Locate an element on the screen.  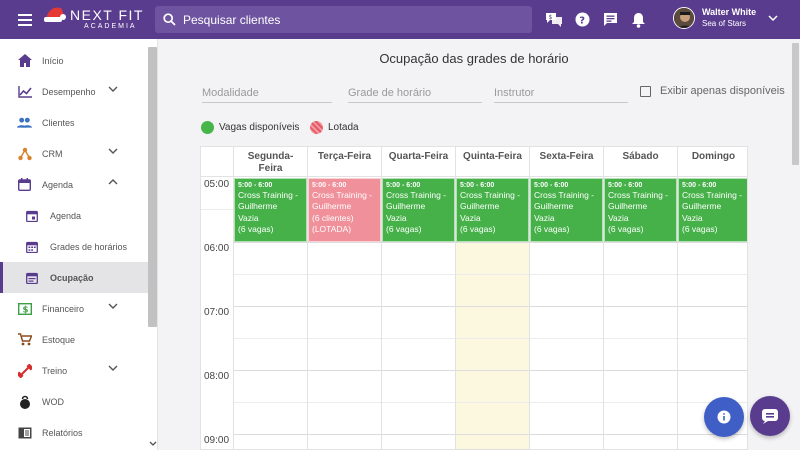
scroll-down-arrow-icon is located at coordinates (153, 443).